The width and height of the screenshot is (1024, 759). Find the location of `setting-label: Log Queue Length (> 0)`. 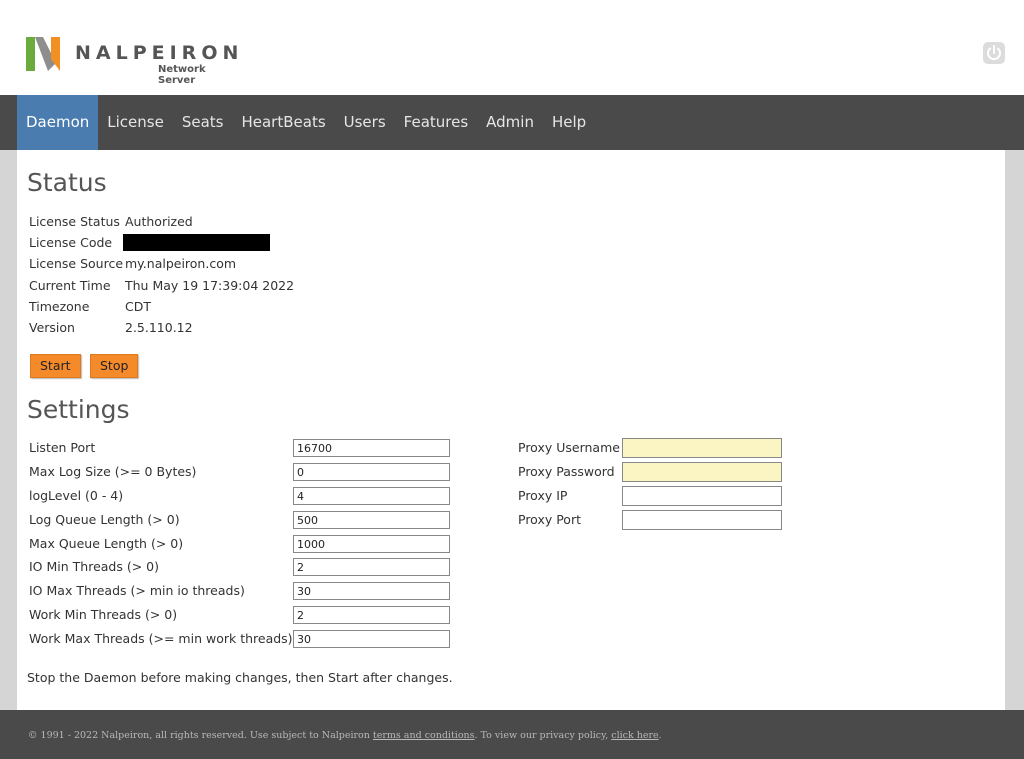

setting-label: Log Queue Length (> 0) is located at coordinates (104, 519).